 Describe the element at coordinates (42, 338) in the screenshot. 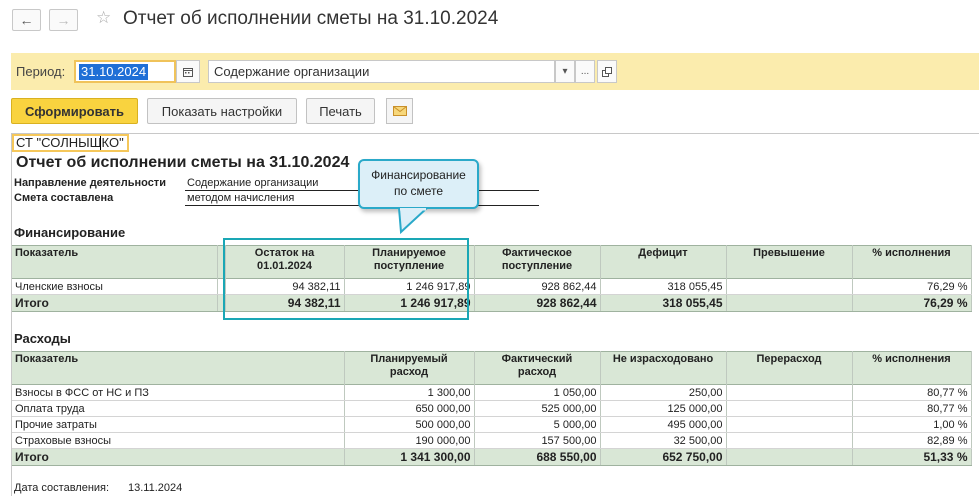

I see `expenses-section-title: Расходы` at that location.